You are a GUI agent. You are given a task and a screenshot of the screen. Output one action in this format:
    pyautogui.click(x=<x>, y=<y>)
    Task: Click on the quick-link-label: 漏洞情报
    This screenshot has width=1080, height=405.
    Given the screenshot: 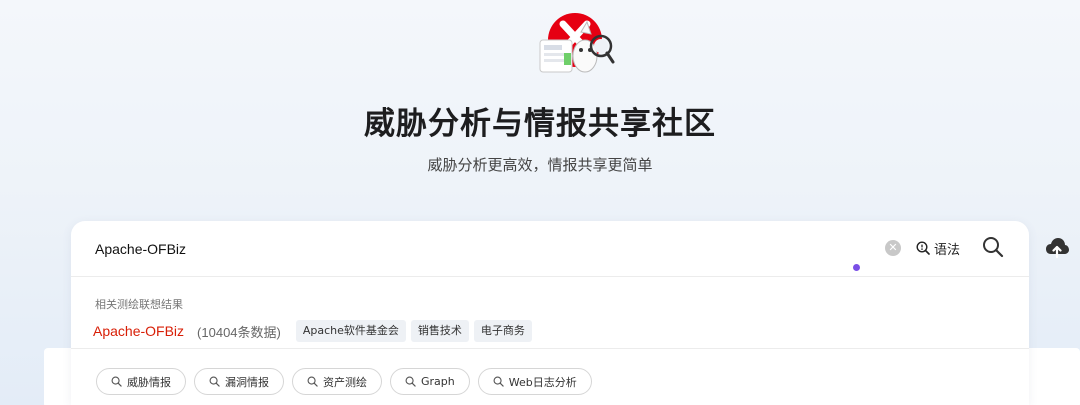 What is the action you would take?
    pyautogui.click(x=247, y=382)
    